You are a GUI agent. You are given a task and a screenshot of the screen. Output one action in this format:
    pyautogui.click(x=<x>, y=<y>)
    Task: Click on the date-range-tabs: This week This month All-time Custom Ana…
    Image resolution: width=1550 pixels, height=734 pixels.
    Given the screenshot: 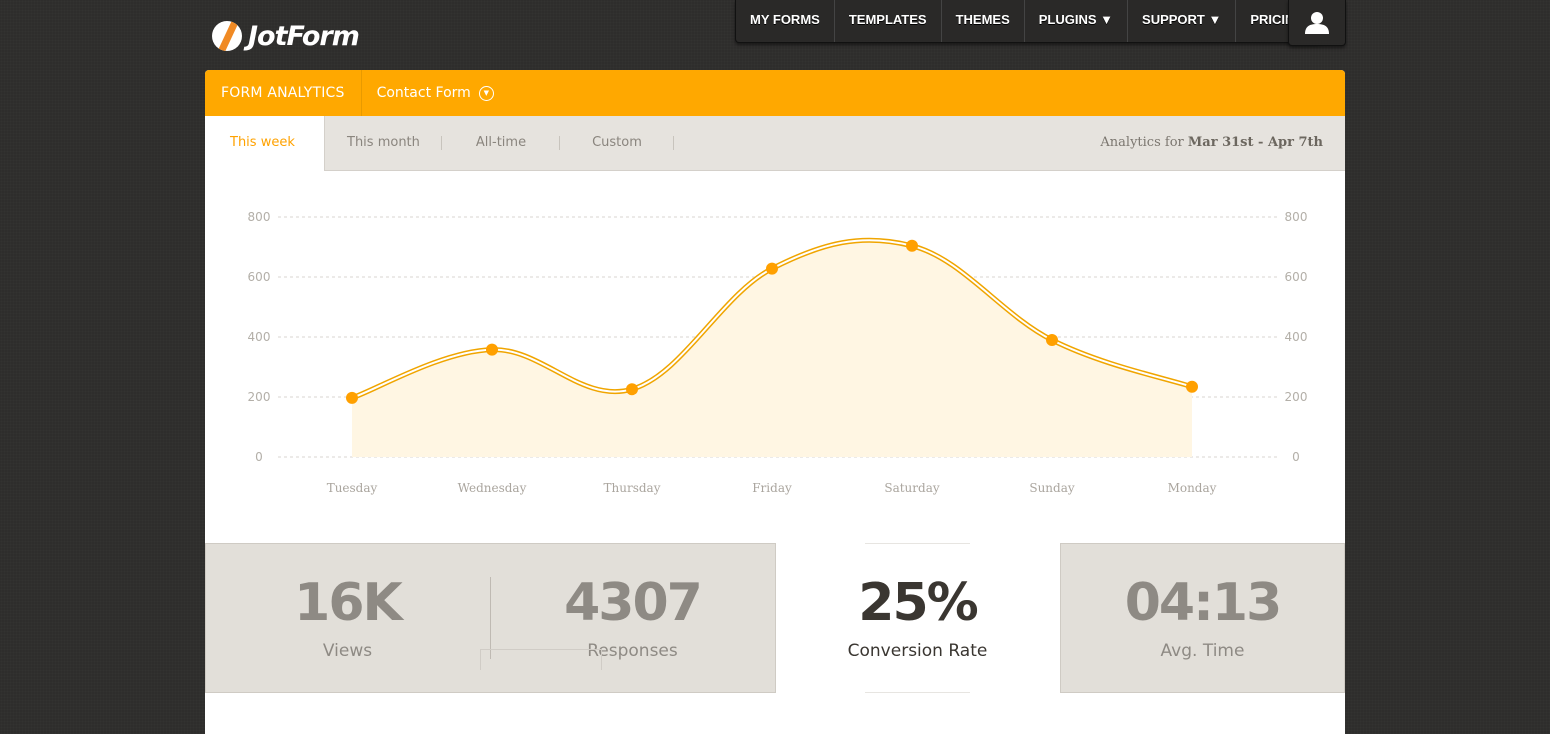 What is the action you would take?
    pyautogui.click(x=775, y=143)
    